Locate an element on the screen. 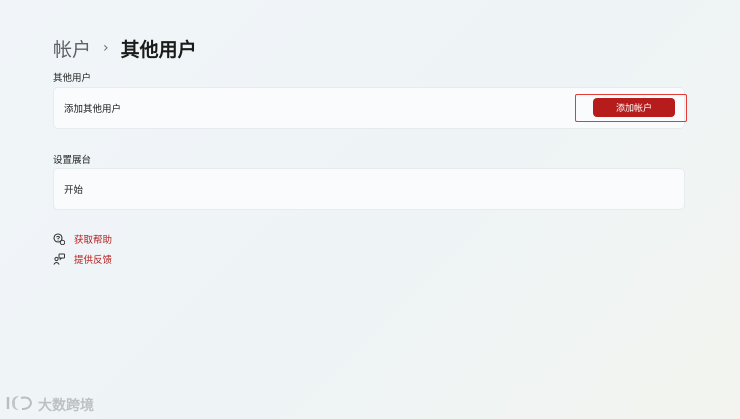 This screenshot has width=740, height=419. add-other-user-text: 添加其他用户 is located at coordinates (93, 109).